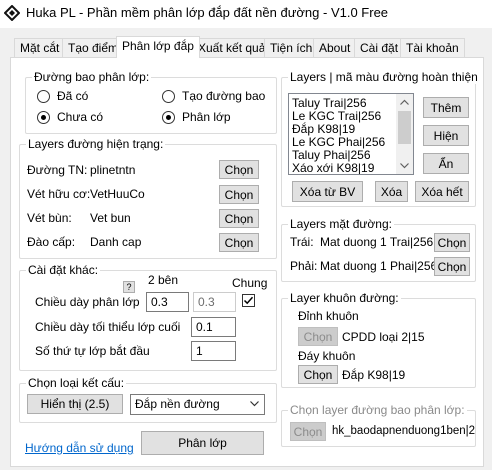  I want to click on tab-cai-dat: Cài đặt, so click(379, 47).